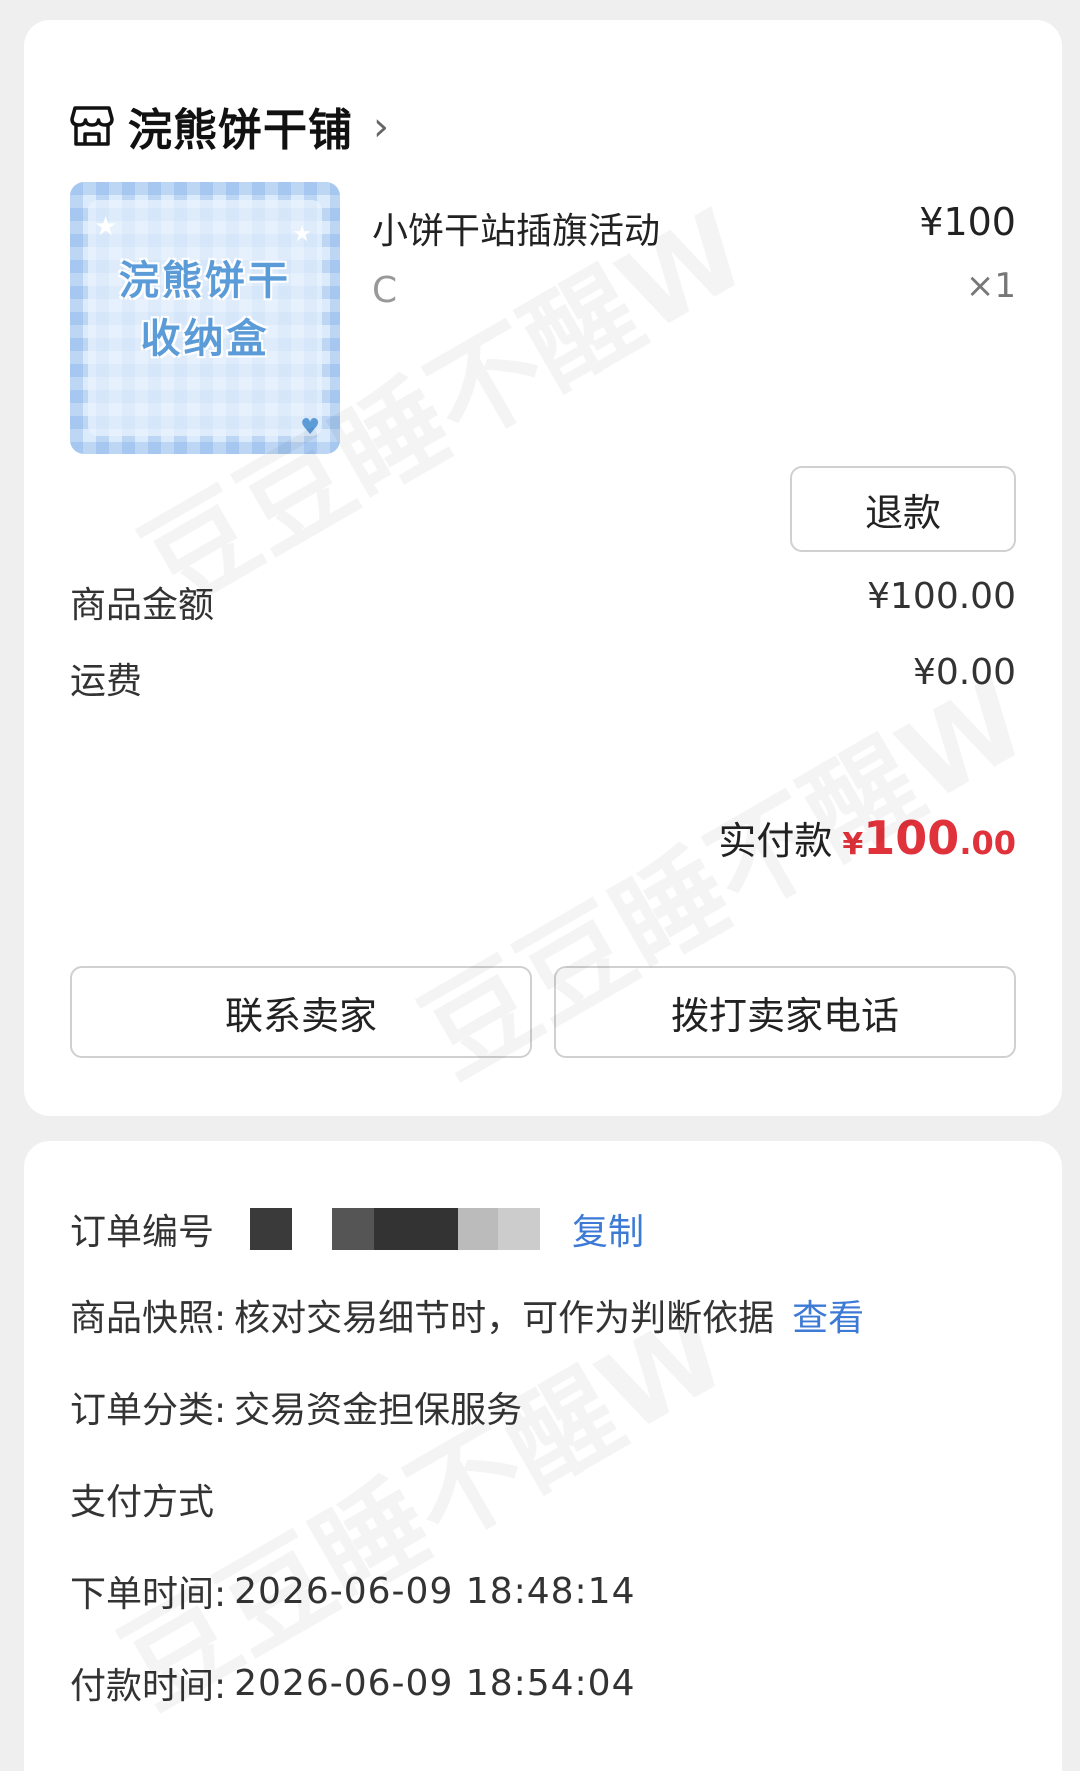  Describe the element at coordinates (148, 1318) in the screenshot. I see `snapshot-label: 商品快照:` at that location.